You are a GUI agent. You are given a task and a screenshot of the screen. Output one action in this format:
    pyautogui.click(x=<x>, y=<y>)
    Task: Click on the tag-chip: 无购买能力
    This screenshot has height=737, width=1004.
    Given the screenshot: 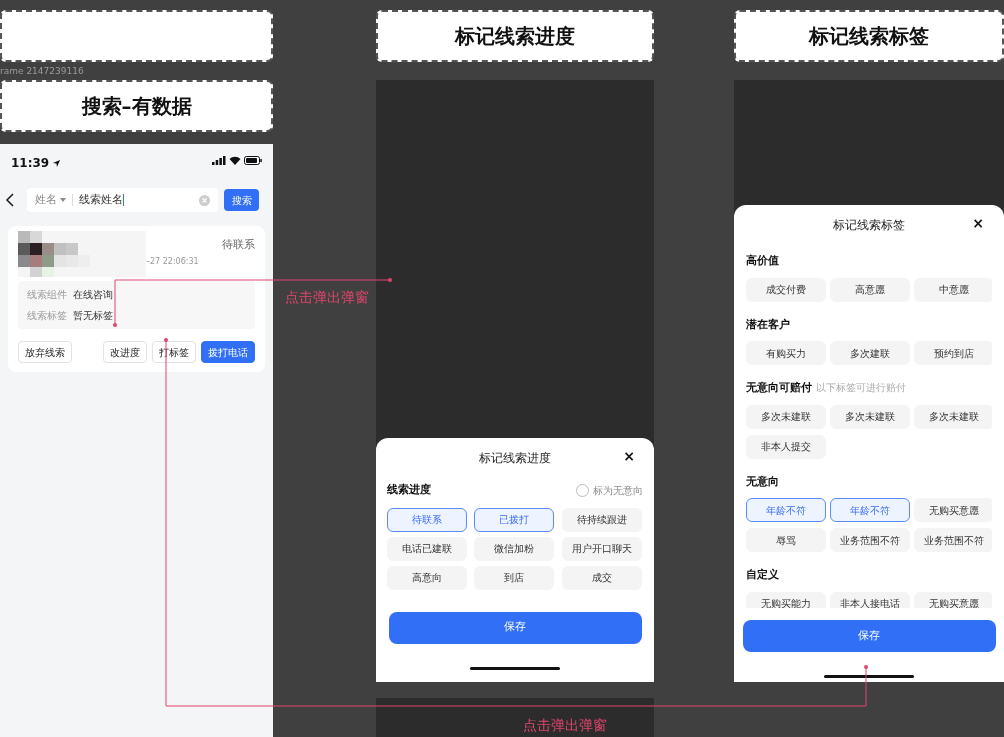 What is the action you would take?
    pyautogui.click(x=786, y=599)
    